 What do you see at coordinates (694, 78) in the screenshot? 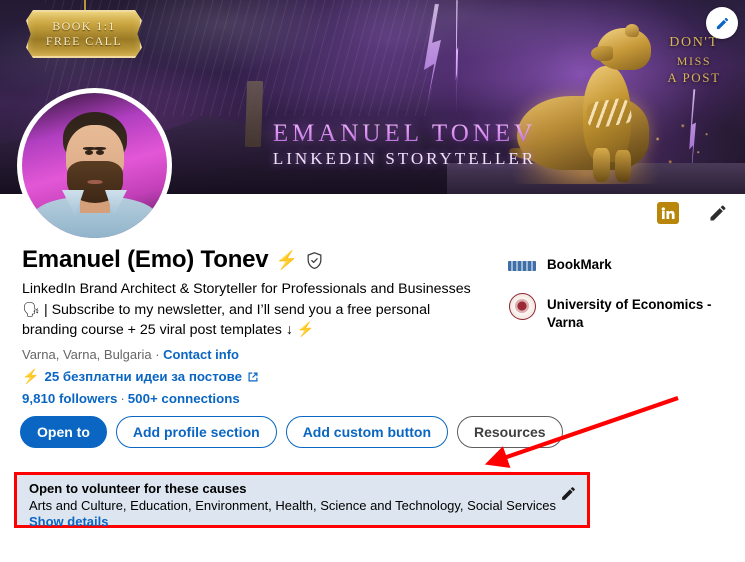
I see `dont-miss-line-3: A POST` at bounding box center [694, 78].